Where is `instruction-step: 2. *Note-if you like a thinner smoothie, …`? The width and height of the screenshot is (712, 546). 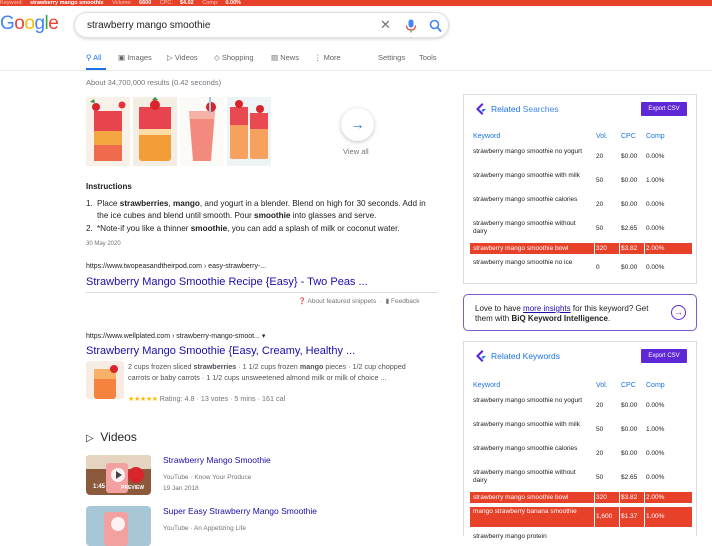
instruction-step: 2. *Note-if you like a thinner smoothie, … is located at coordinates (243, 228).